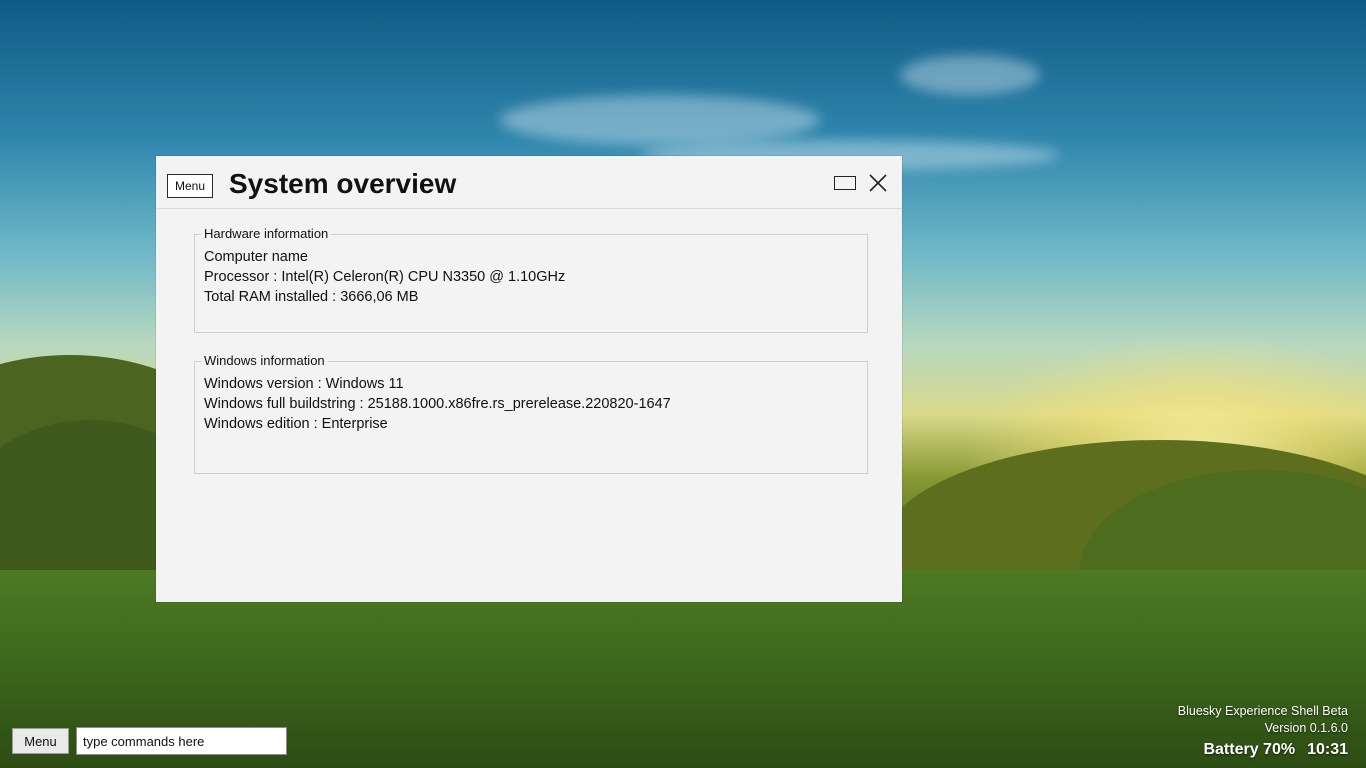  What do you see at coordinates (264, 360) in the screenshot?
I see `group-legend: Windows information` at bounding box center [264, 360].